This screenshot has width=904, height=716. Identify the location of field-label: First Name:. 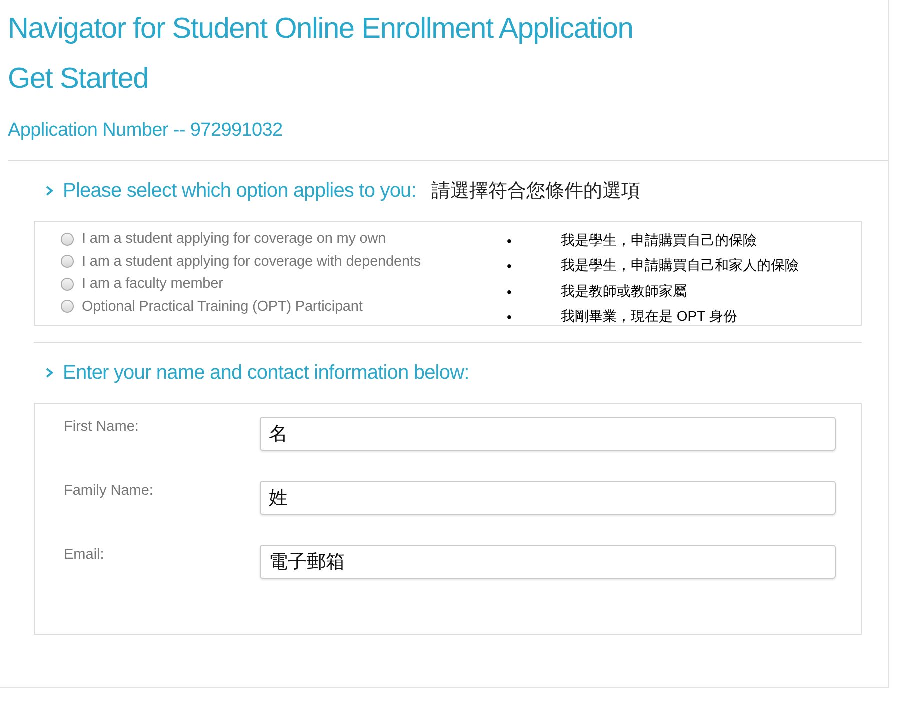
(101, 426).